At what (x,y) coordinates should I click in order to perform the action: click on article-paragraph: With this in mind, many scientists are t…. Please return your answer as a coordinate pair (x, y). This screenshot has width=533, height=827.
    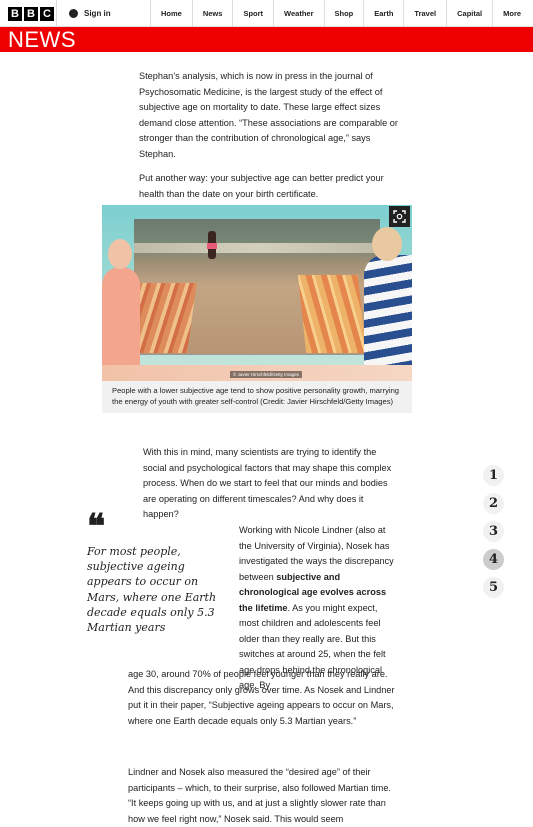
    Looking at the image, I should click on (267, 483).